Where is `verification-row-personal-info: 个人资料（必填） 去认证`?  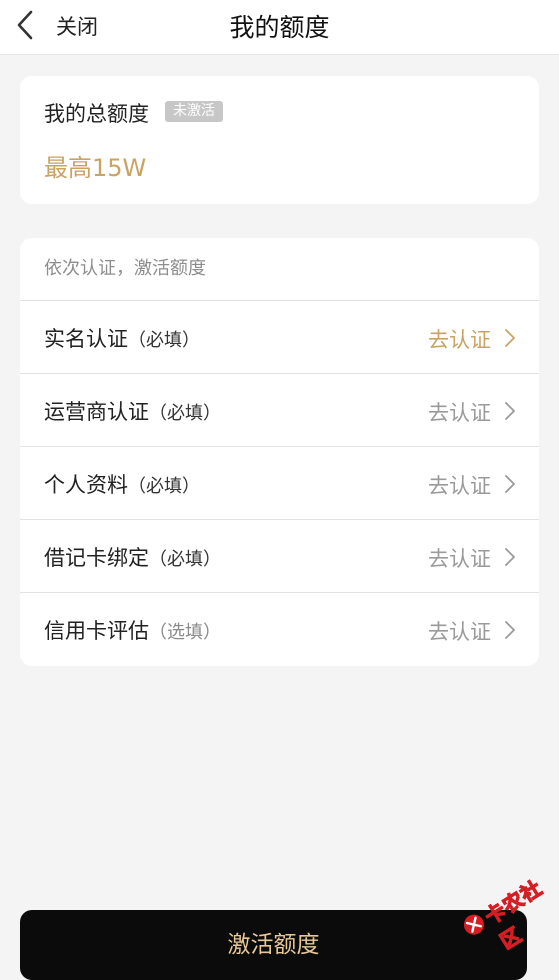 verification-row-personal-info: 个人资料（必填） 去认证 is located at coordinates (279, 483).